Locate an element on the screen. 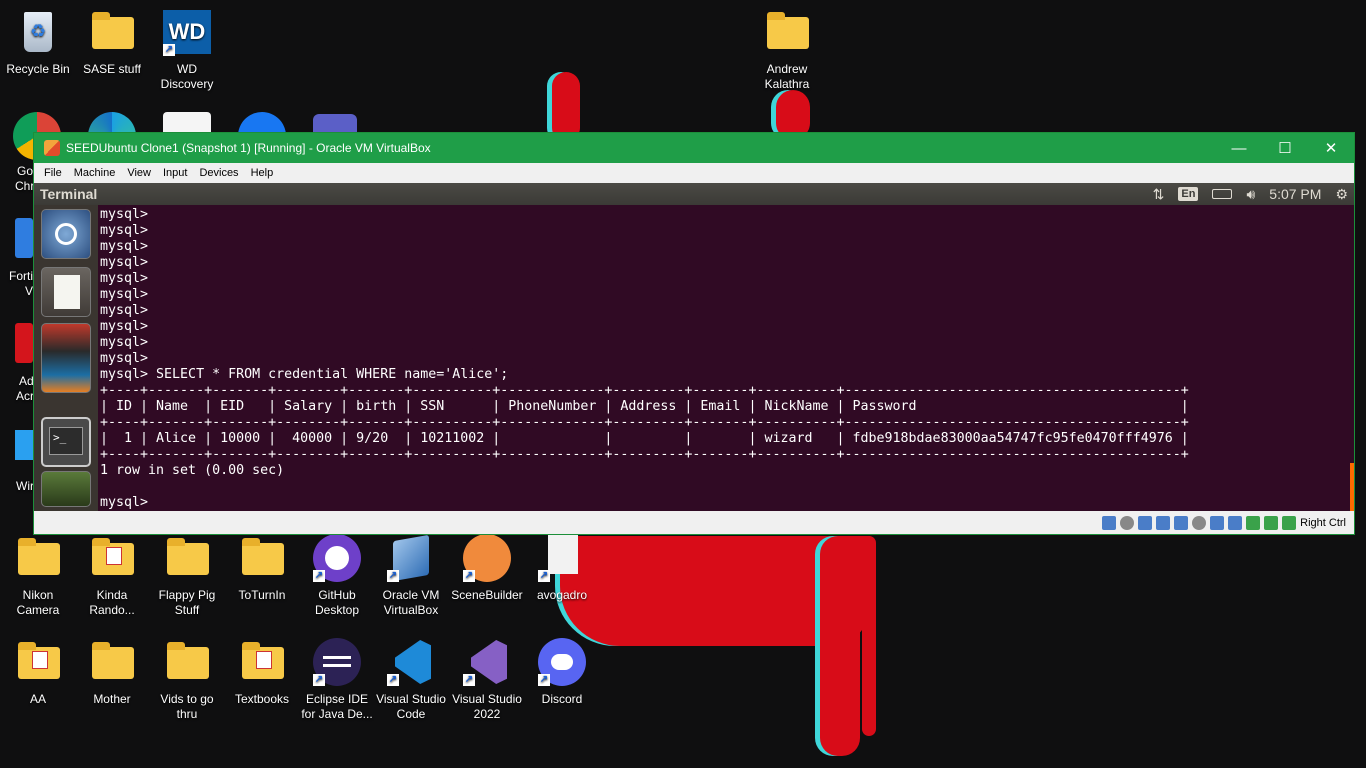  desktop-icon-nikon-camera: Nikon Camera is located at coordinates (38, 576).